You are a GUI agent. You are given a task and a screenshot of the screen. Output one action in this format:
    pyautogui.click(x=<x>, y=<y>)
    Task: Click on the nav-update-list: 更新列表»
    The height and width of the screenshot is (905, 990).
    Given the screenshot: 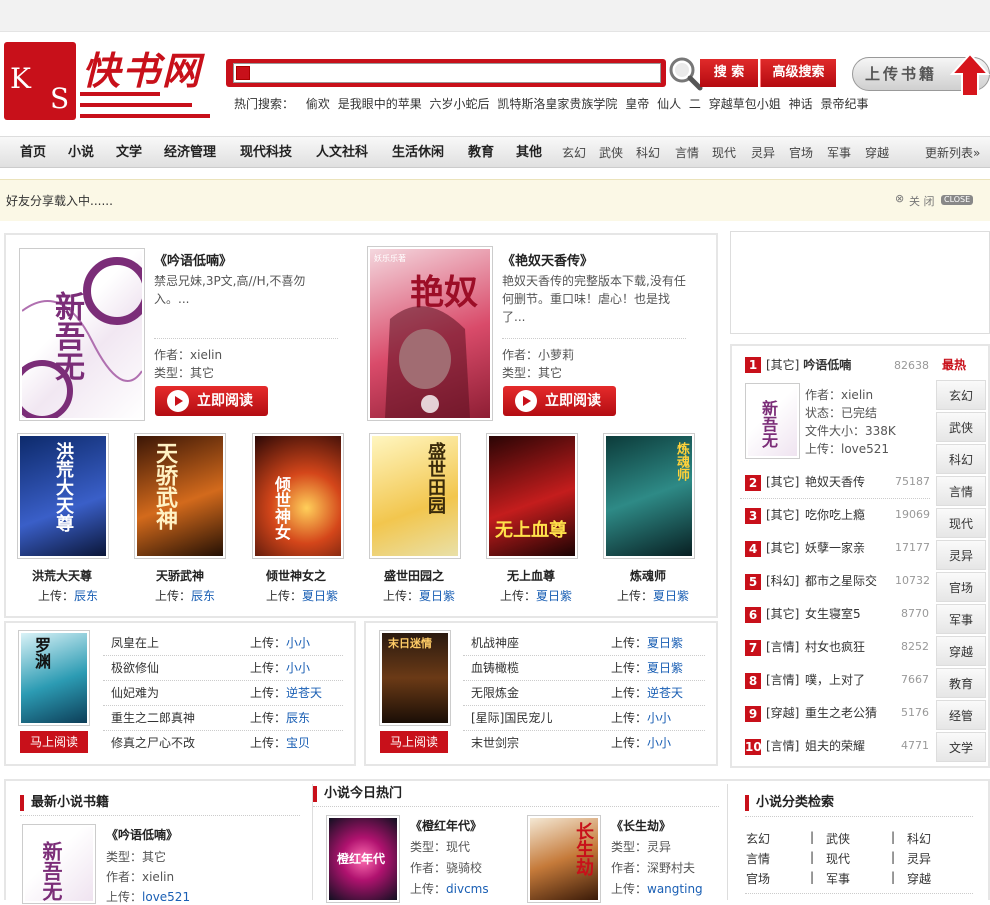 What is the action you would take?
    pyautogui.click(x=952, y=153)
    